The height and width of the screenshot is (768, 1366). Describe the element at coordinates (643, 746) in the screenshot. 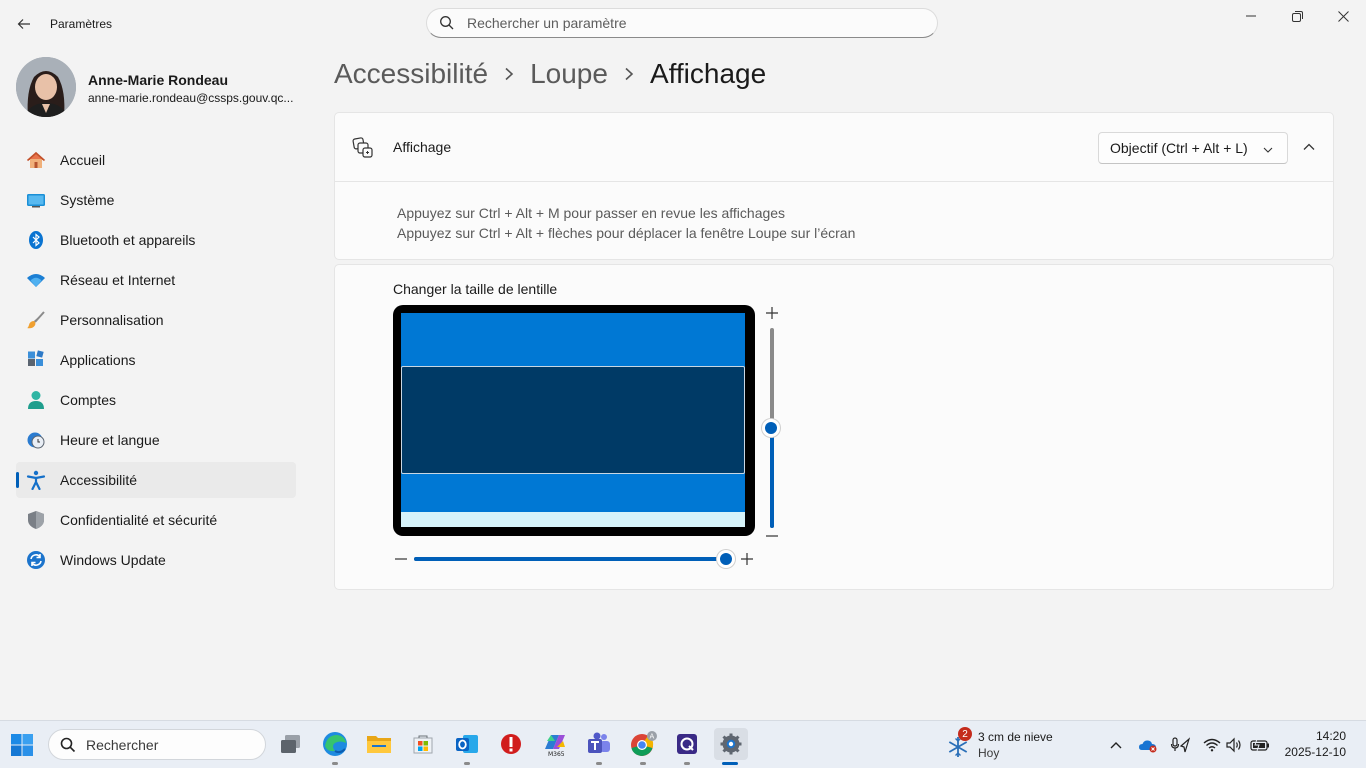

I see `taskbar-chrome: A` at that location.